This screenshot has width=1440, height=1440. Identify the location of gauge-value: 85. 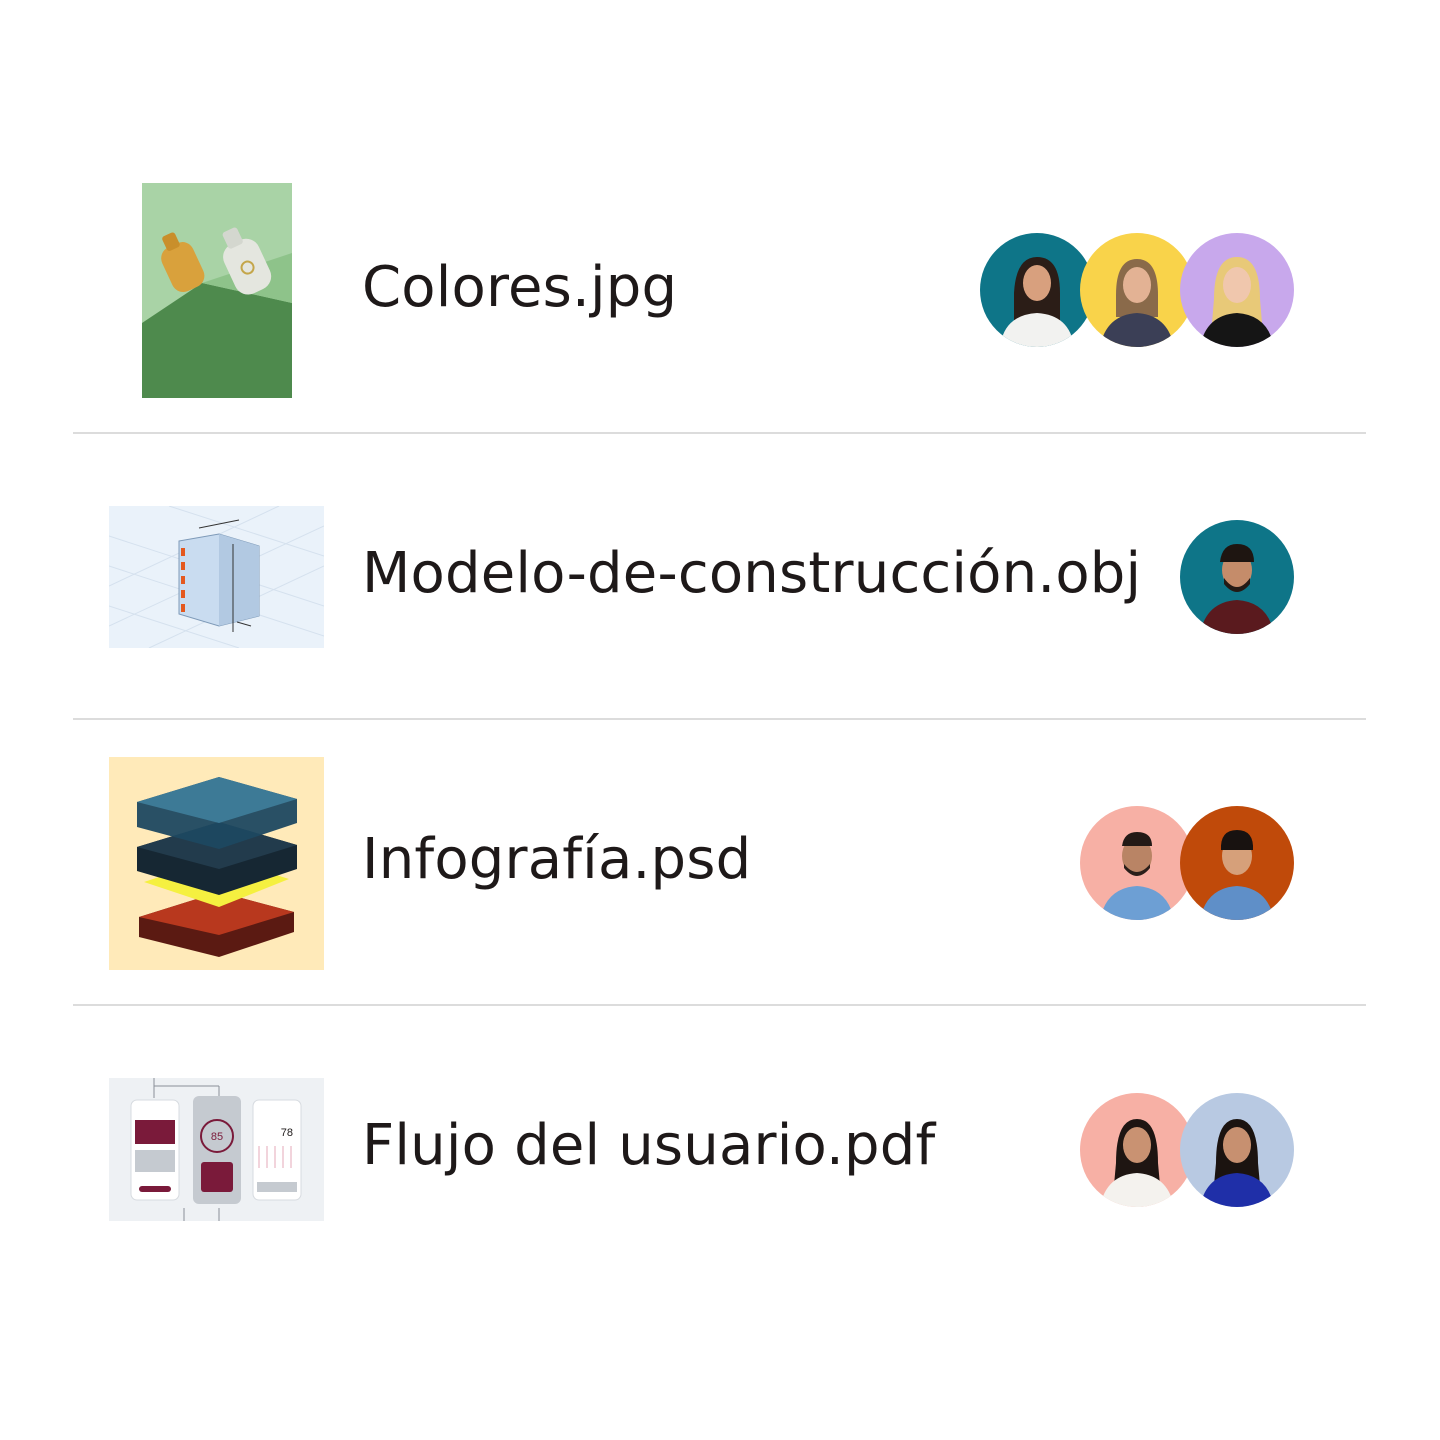
(217, 1137).